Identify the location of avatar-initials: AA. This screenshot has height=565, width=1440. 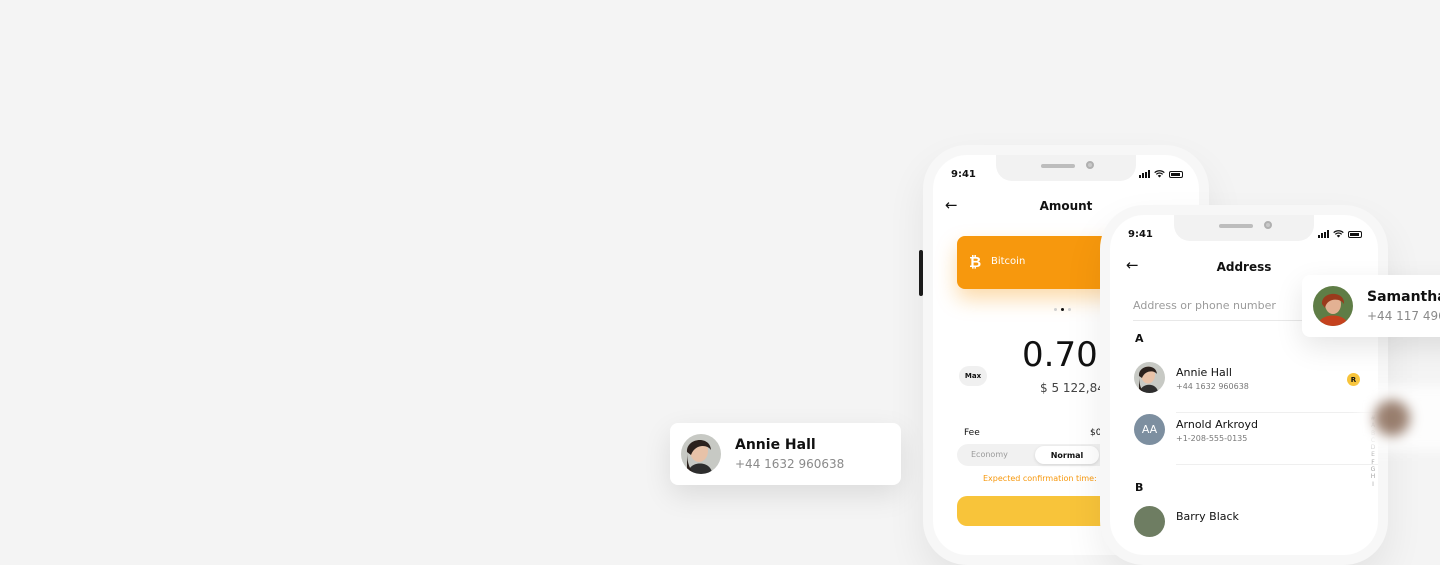
(1149, 429).